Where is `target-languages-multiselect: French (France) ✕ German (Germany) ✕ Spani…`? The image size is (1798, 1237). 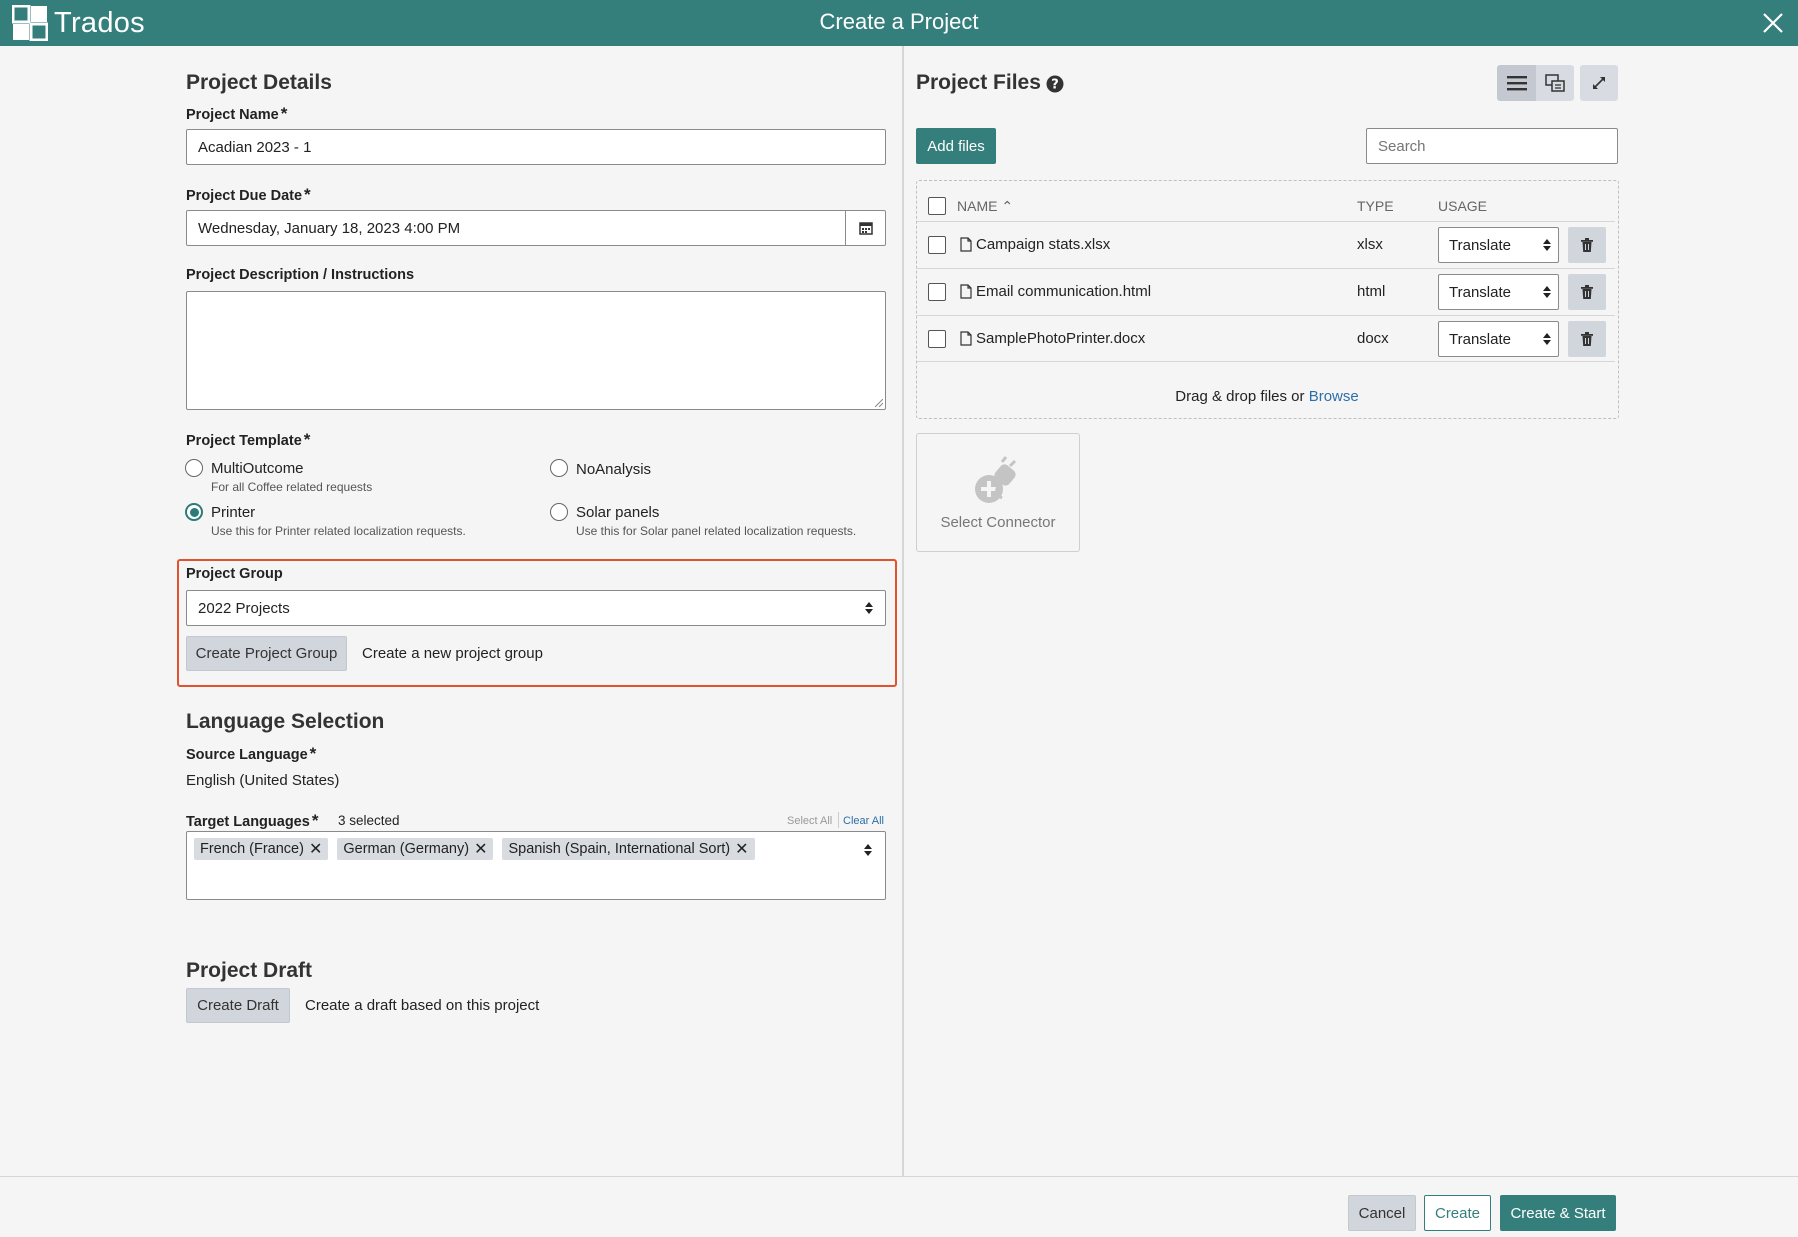
target-languages-multiselect: French (France) ✕ German (Germany) ✕ Spani… is located at coordinates (536, 865).